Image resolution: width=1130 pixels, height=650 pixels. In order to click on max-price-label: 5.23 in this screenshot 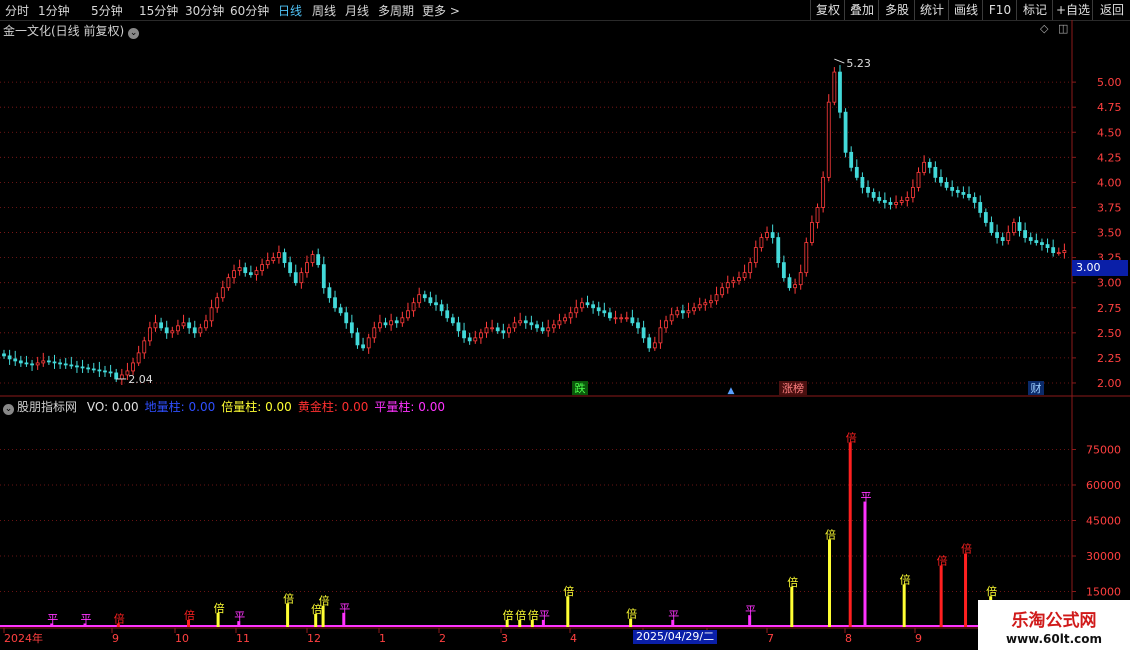, I will do `click(858, 63)`.